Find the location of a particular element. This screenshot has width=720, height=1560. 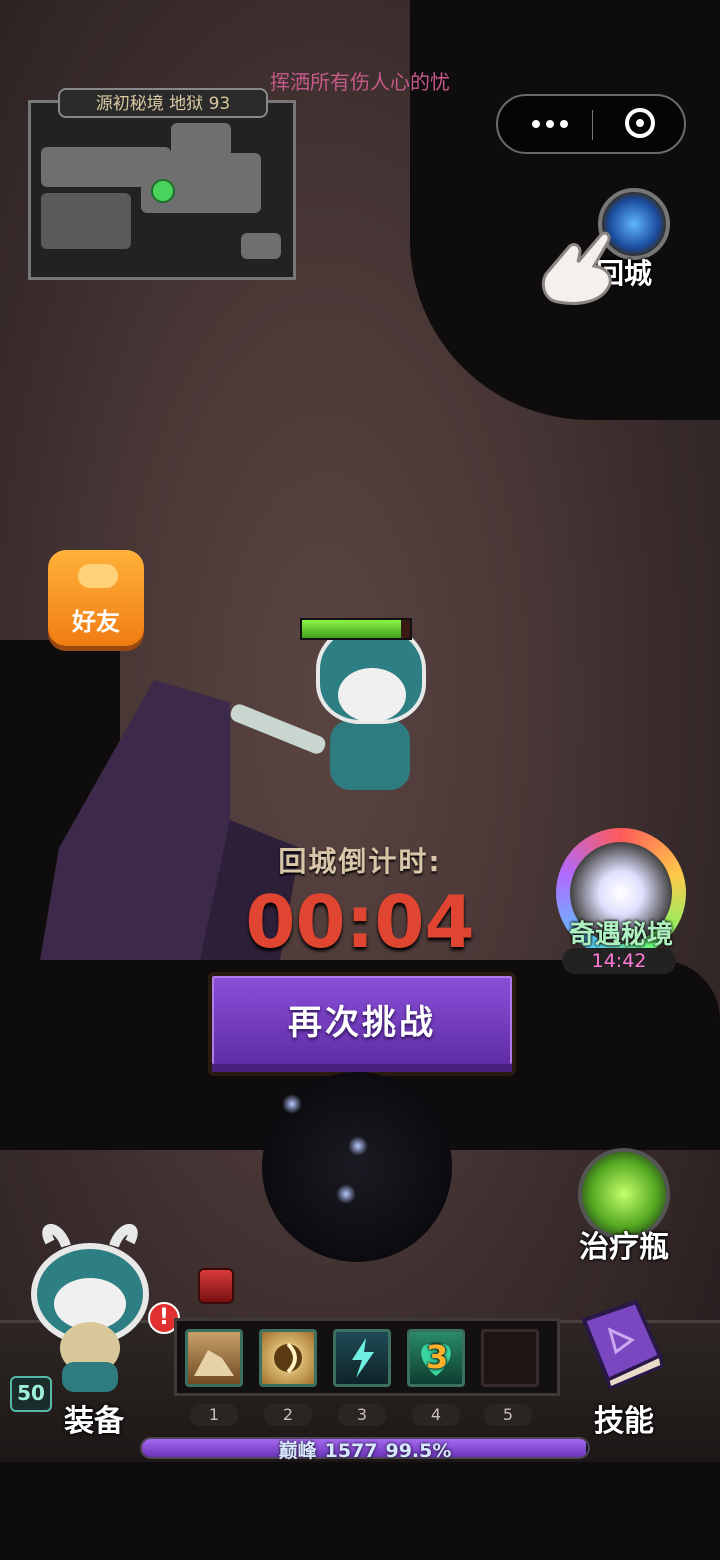

close-mini-program-icon is located at coordinates (640, 123).